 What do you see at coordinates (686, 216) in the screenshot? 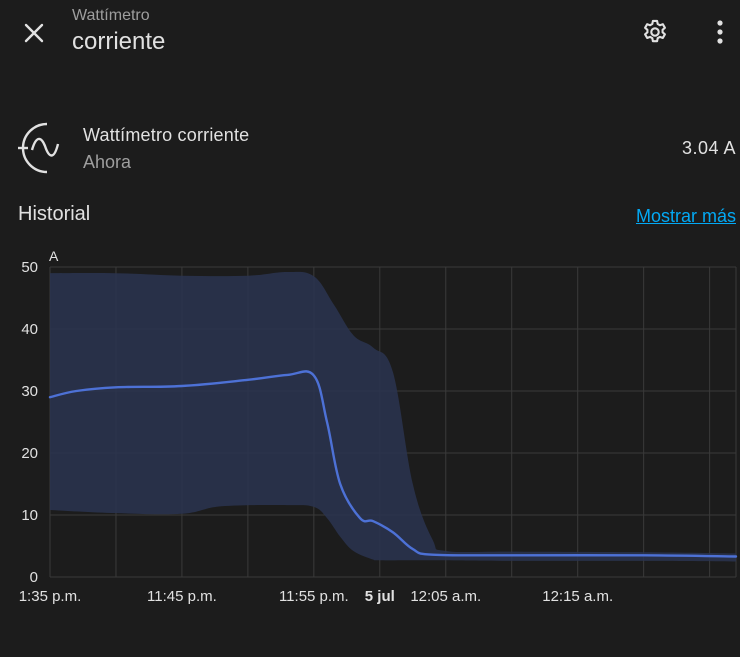
I see `show-more-link: Mostrar más` at bounding box center [686, 216].